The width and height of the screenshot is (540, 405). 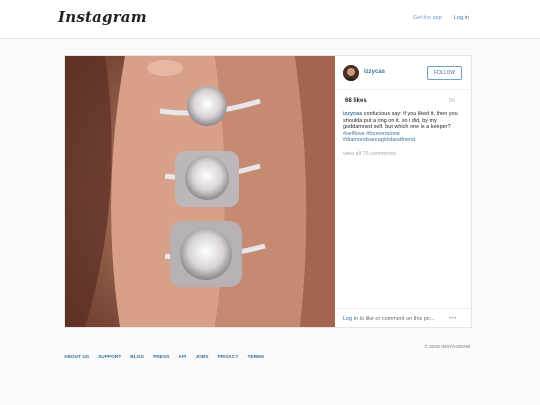 What do you see at coordinates (374, 72) in the screenshot?
I see `post-username: izzycas` at bounding box center [374, 72].